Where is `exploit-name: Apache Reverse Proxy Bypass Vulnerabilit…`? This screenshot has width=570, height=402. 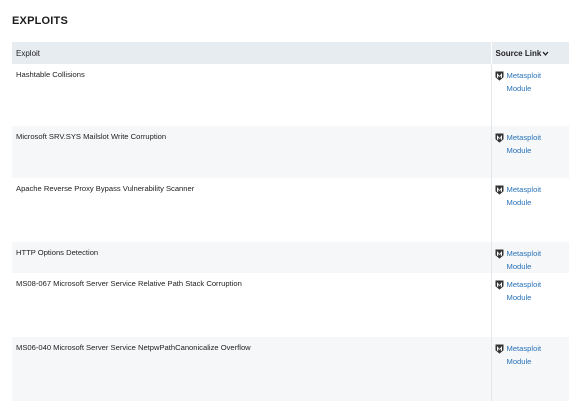
exploit-name: Apache Reverse Proxy Bypass Vulnerabilit… is located at coordinates (105, 188).